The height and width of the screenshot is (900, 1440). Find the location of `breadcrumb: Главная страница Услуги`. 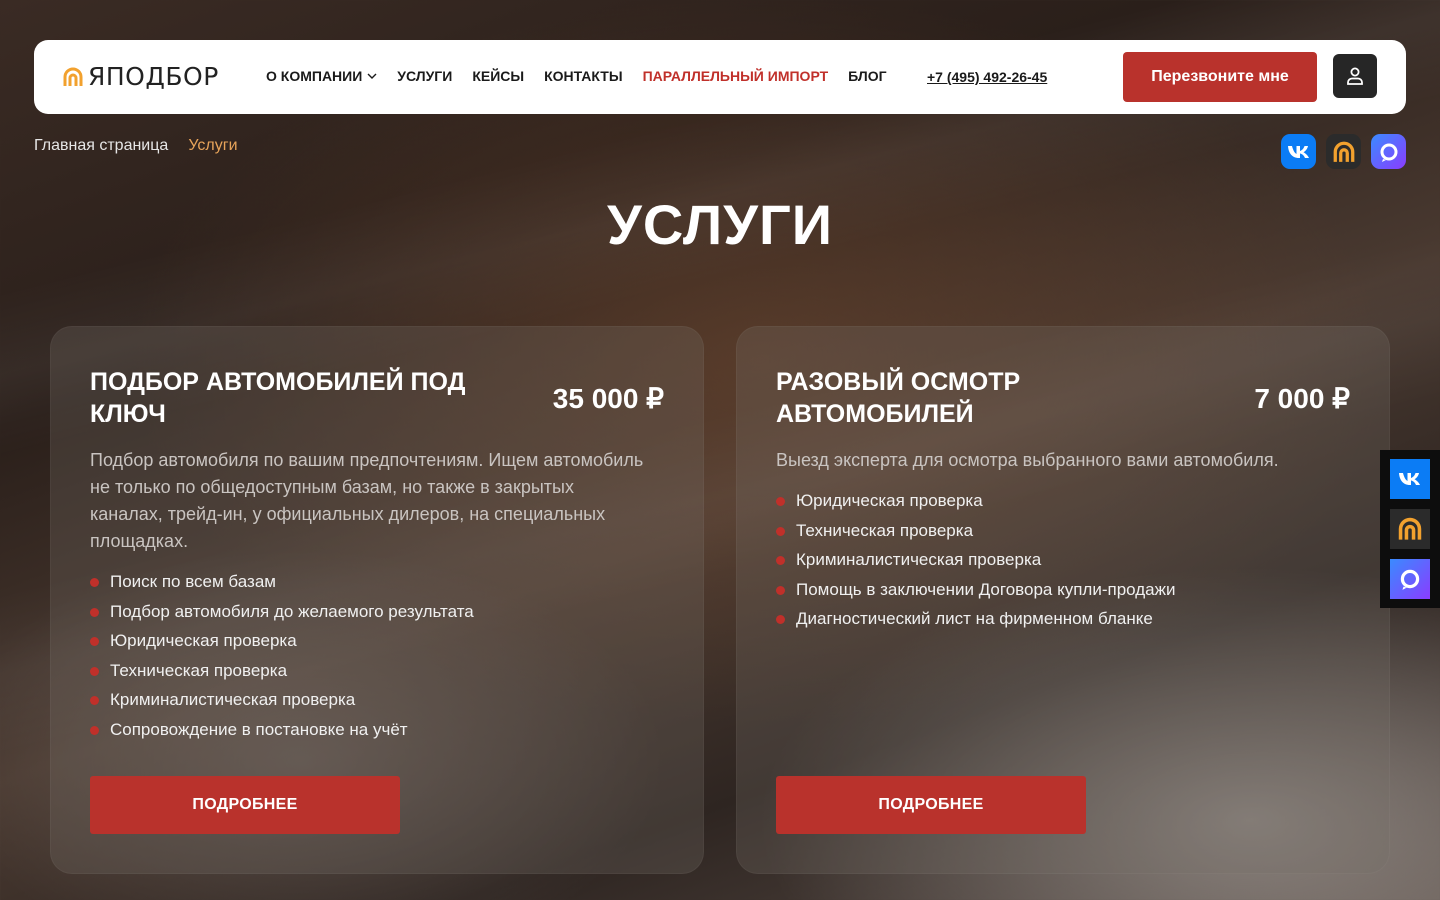

breadcrumb: Главная страница Услуги is located at coordinates (146, 146).